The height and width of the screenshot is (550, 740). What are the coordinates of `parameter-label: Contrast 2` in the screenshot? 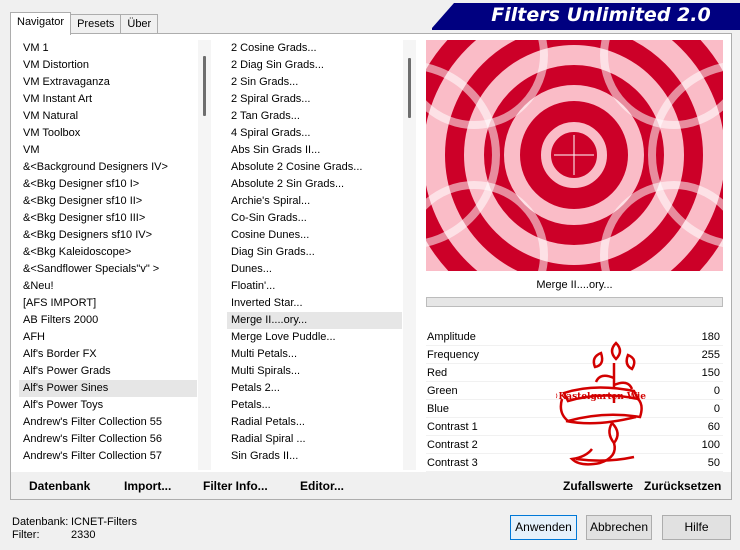 It's located at (452, 445).